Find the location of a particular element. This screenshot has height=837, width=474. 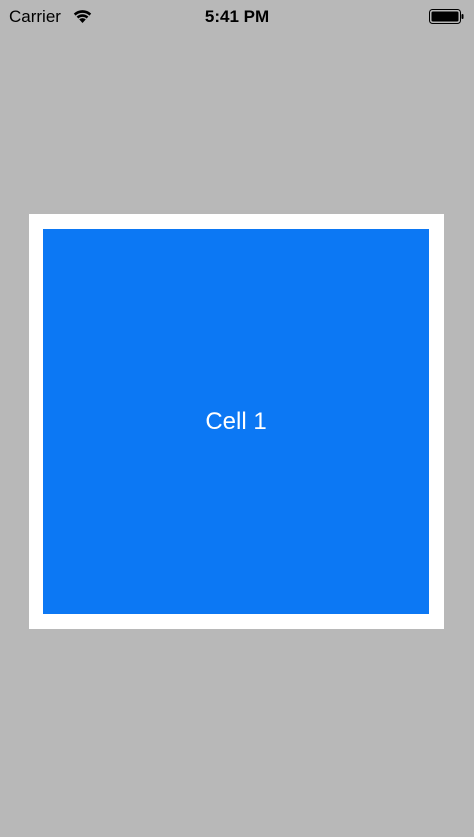

status-time: 5:41 PM is located at coordinates (237, 16).